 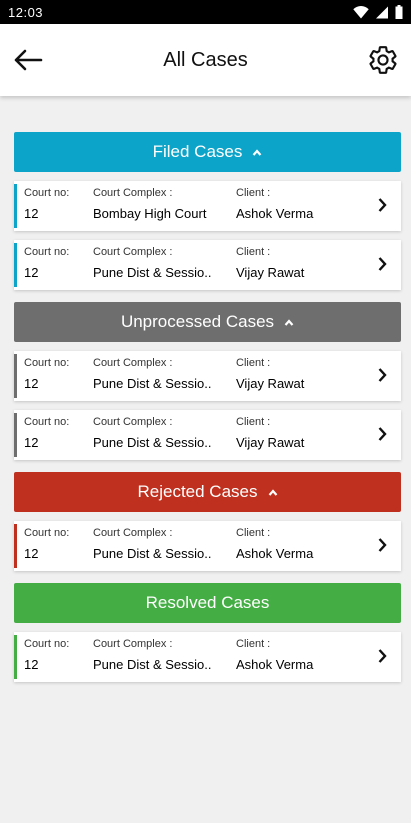 I want to click on court-complex-value: Bombay High Court, so click(x=150, y=213).